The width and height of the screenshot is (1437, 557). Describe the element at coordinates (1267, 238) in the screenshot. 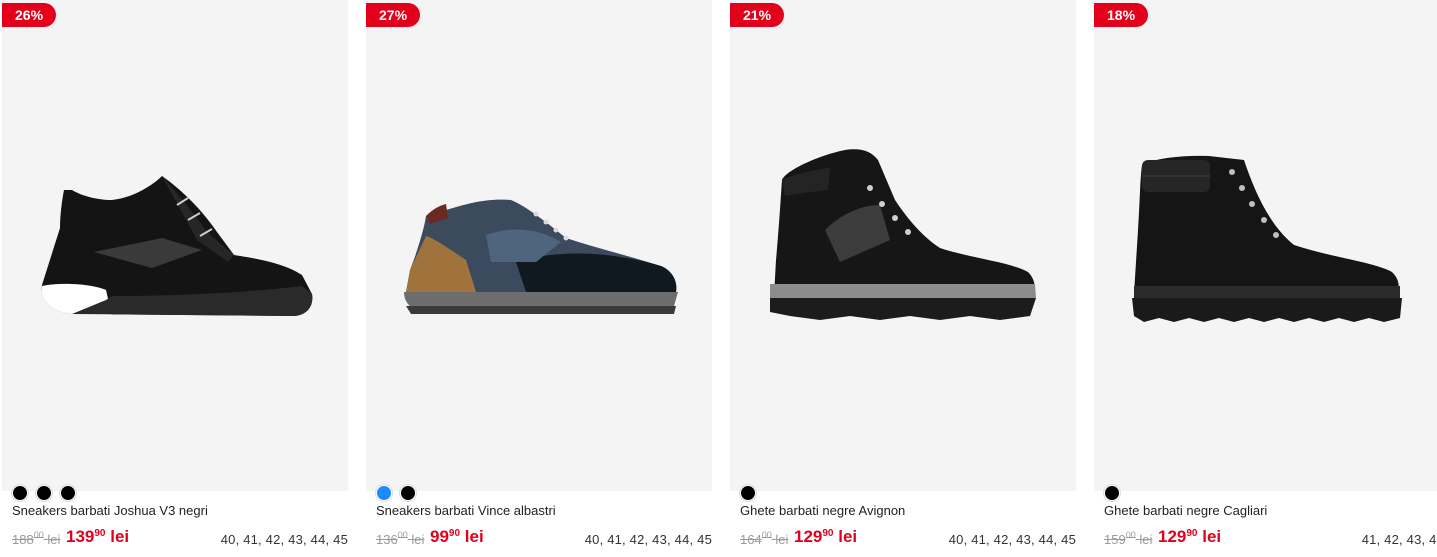

I see `black-work-boot-image` at that location.